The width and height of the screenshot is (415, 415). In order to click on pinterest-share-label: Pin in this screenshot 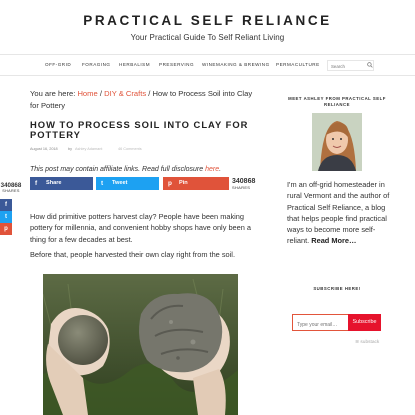, I will do `click(183, 183)`.